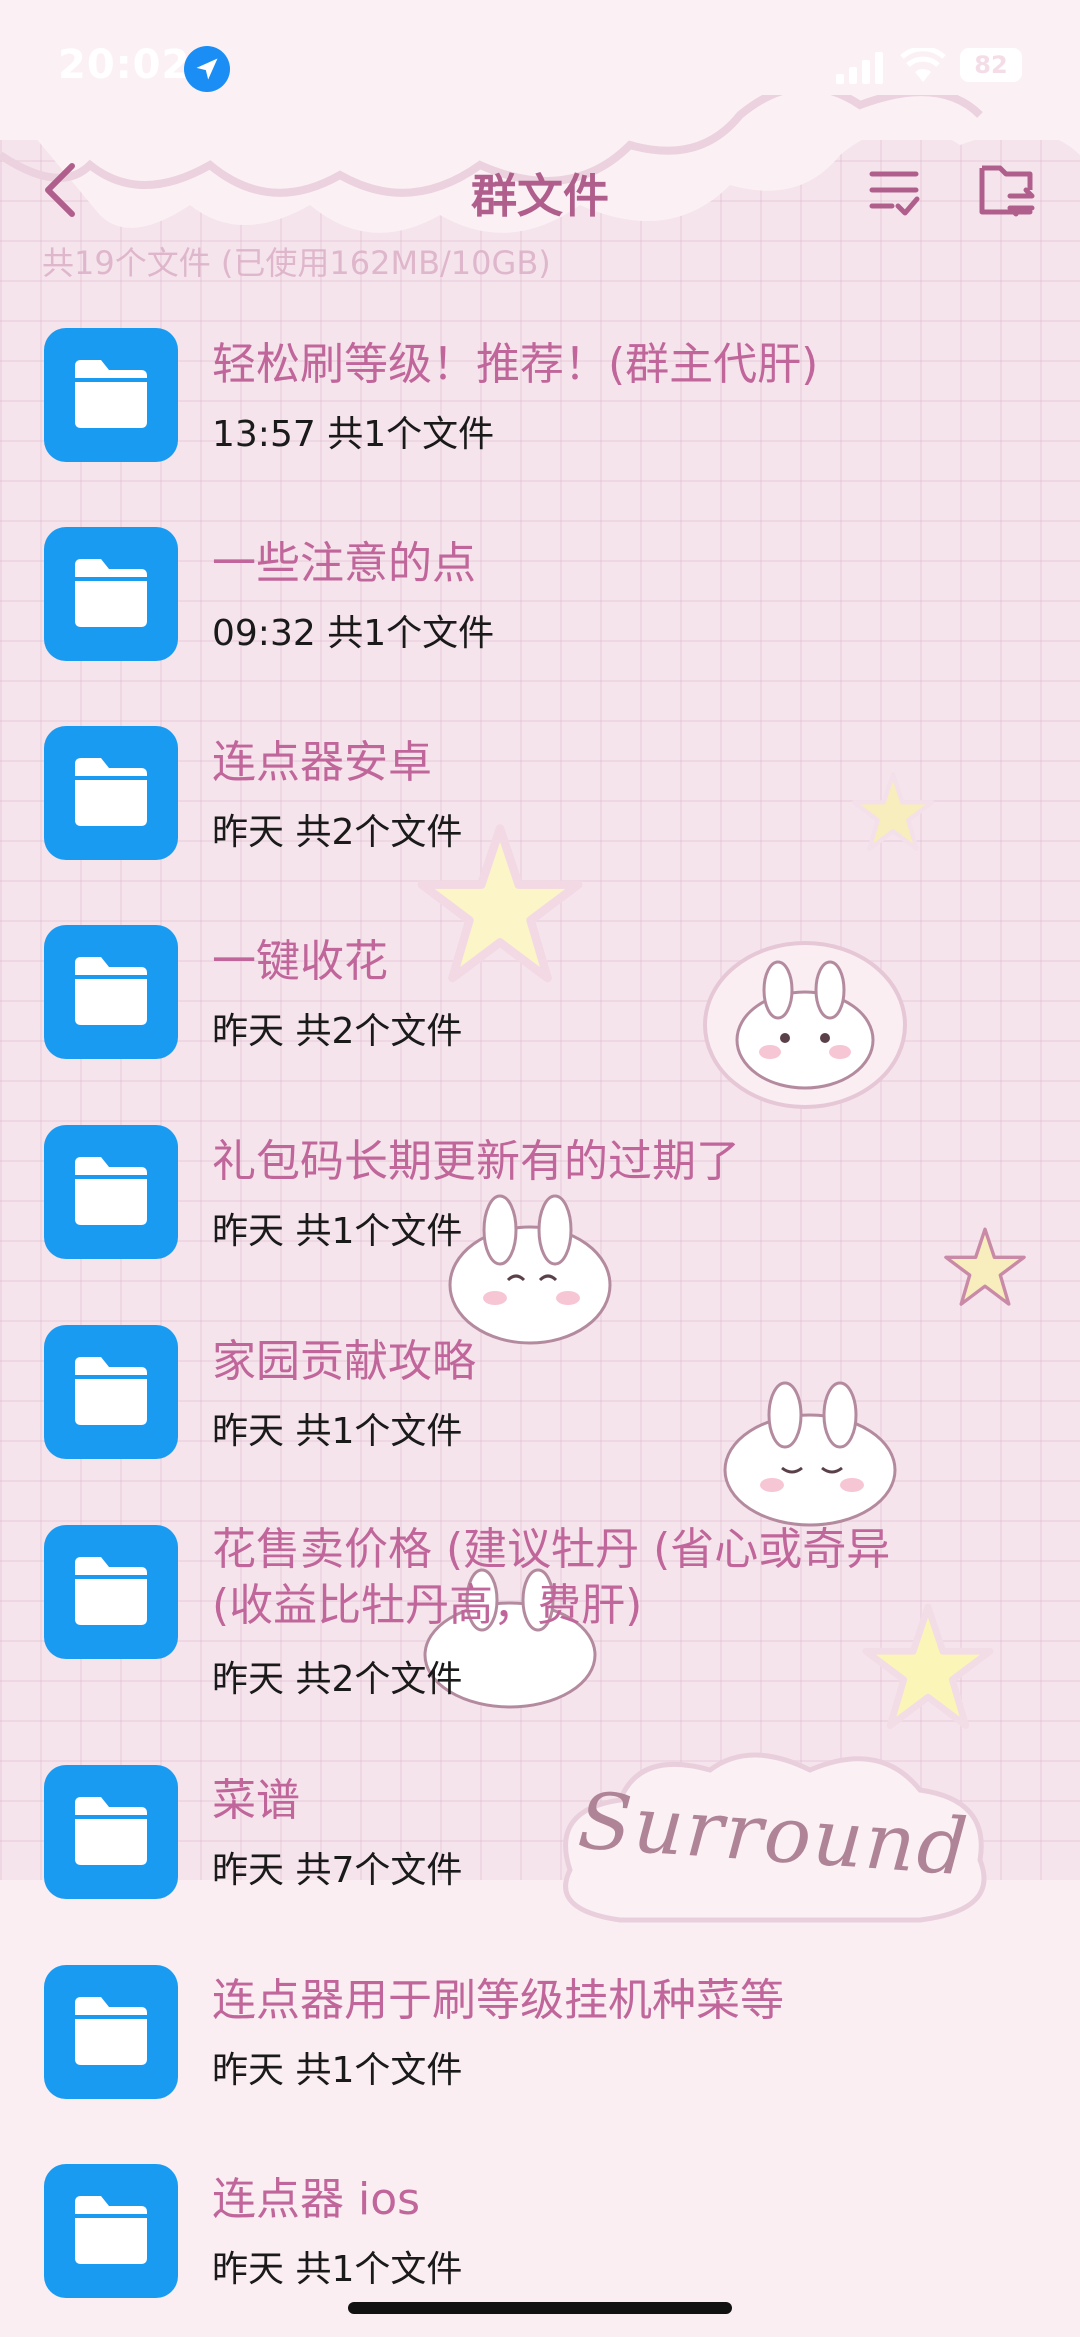 This screenshot has height=2337, width=1080. I want to click on status-time: 20:02, so click(124, 65).